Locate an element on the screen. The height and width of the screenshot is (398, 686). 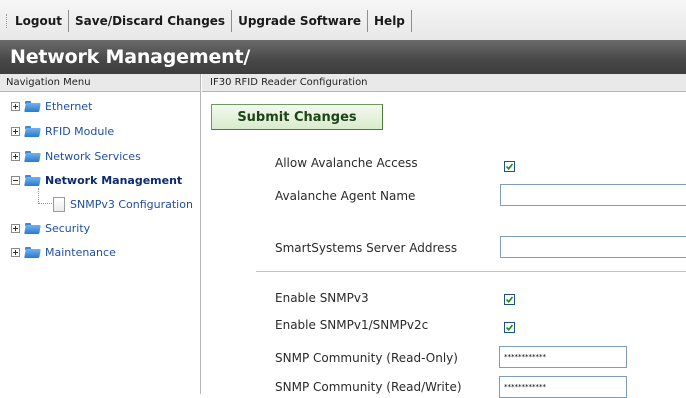
enable-snmpv1-checkbox is located at coordinates (509, 327).